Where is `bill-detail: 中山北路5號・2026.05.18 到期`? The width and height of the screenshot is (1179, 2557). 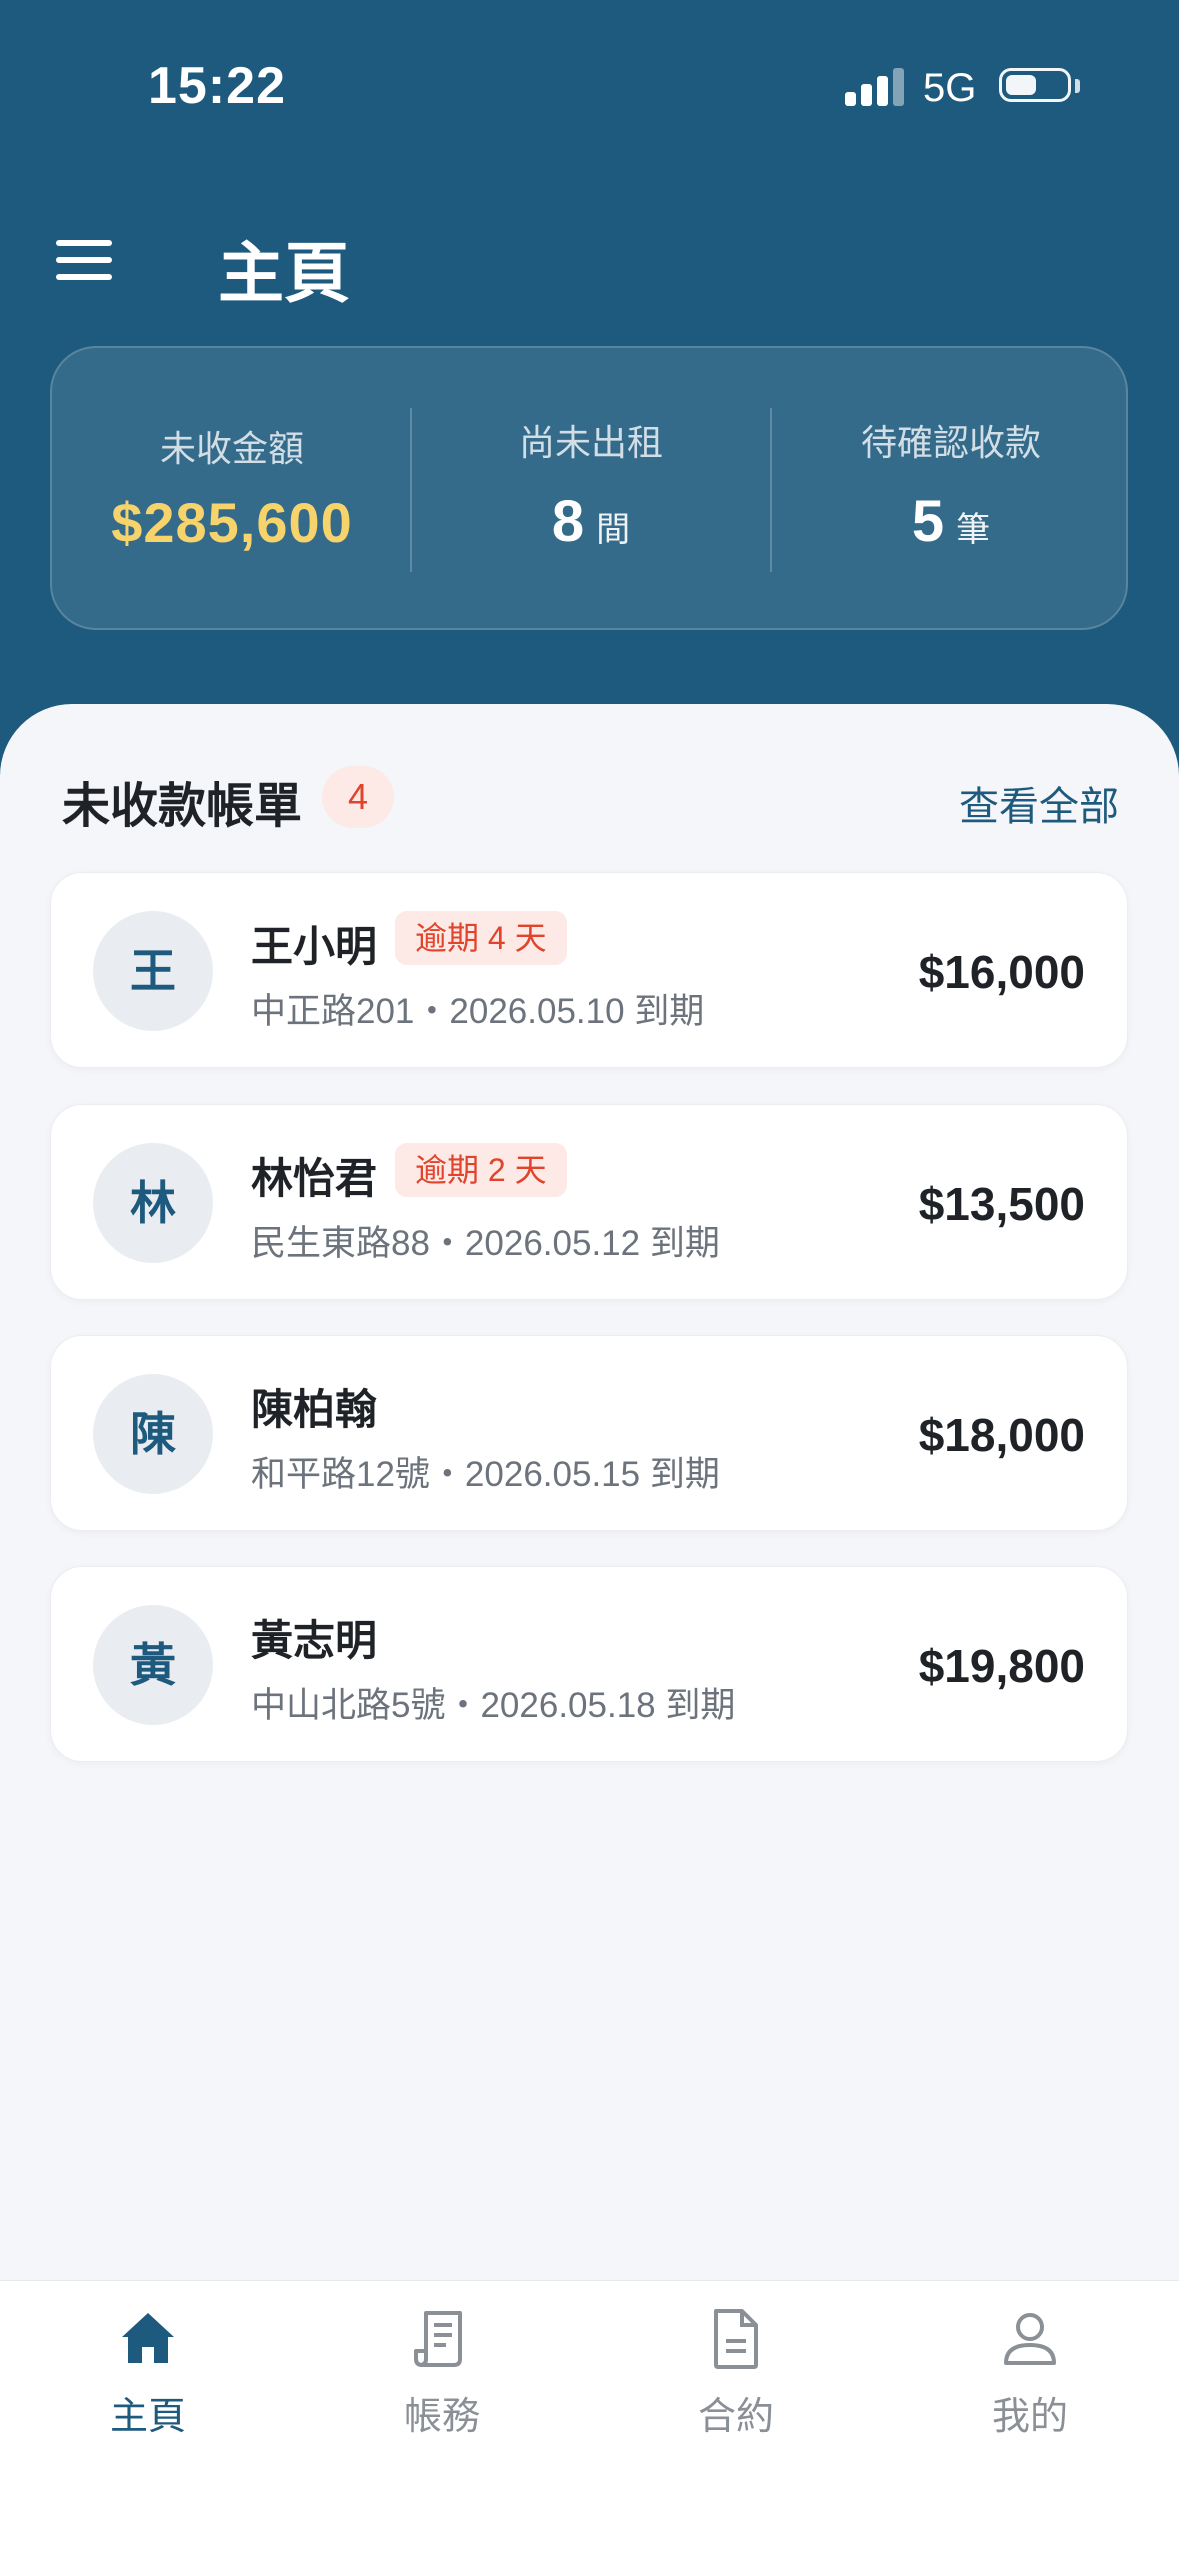 bill-detail: 中山北路5號・2026.05.18 到期 is located at coordinates (493, 1705).